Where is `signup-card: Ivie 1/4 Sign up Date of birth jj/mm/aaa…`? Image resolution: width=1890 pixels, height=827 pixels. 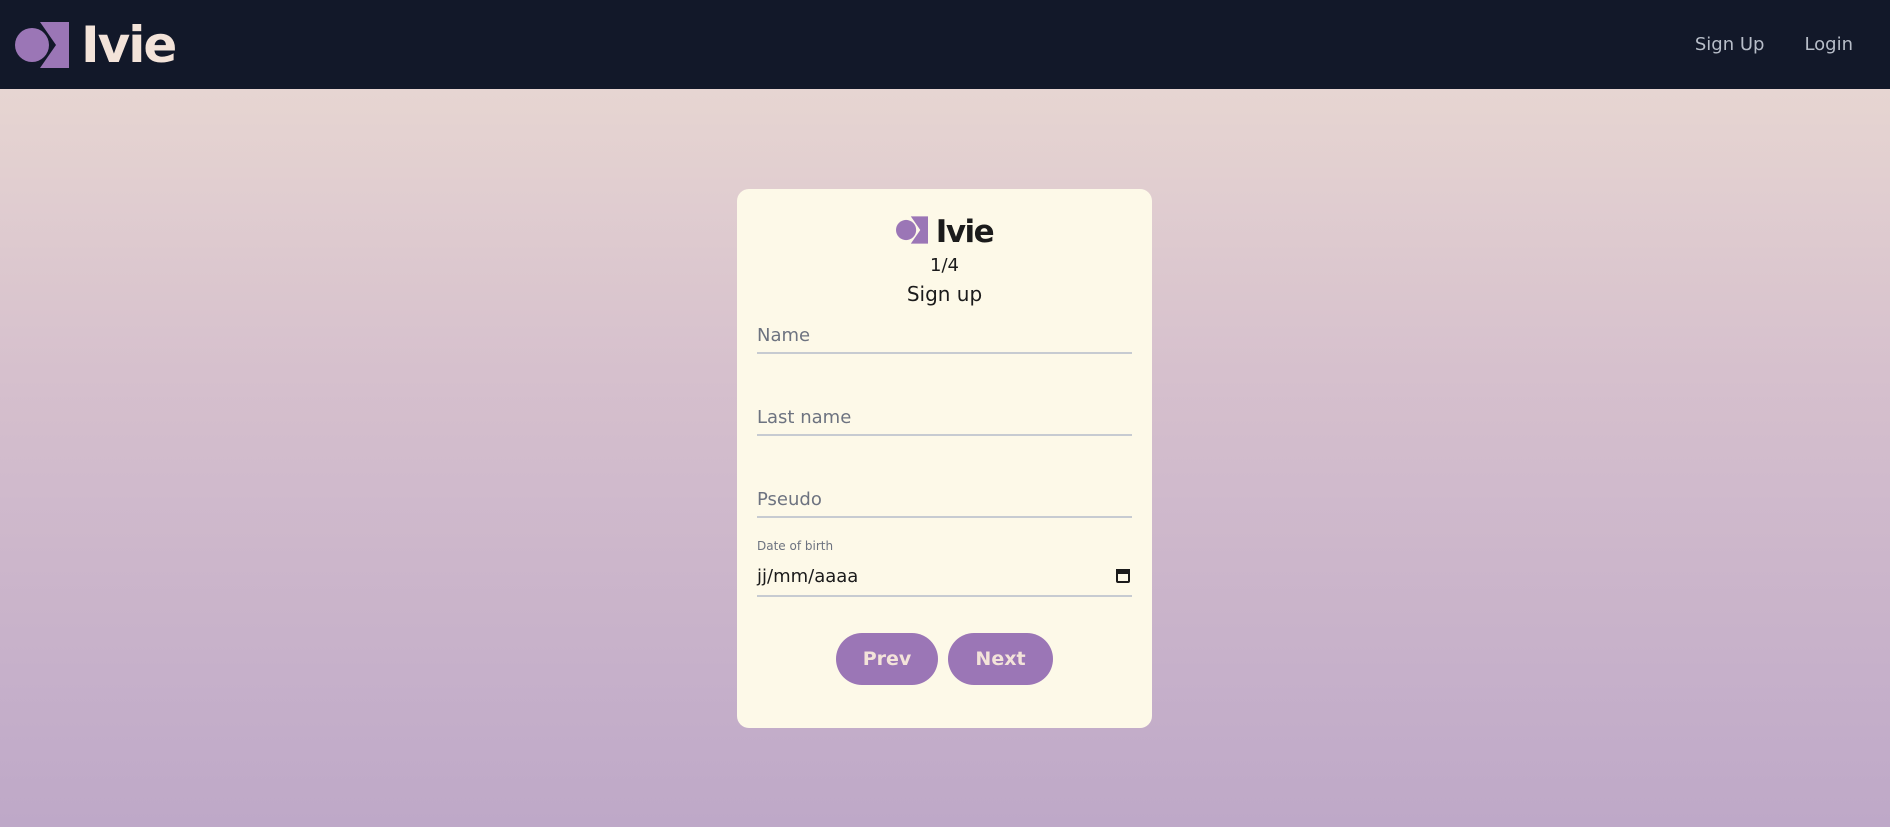 signup-card: Ivie 1/4 Sign up Date of birth jj/mm/aaa… is located at coordinates (944, 458).